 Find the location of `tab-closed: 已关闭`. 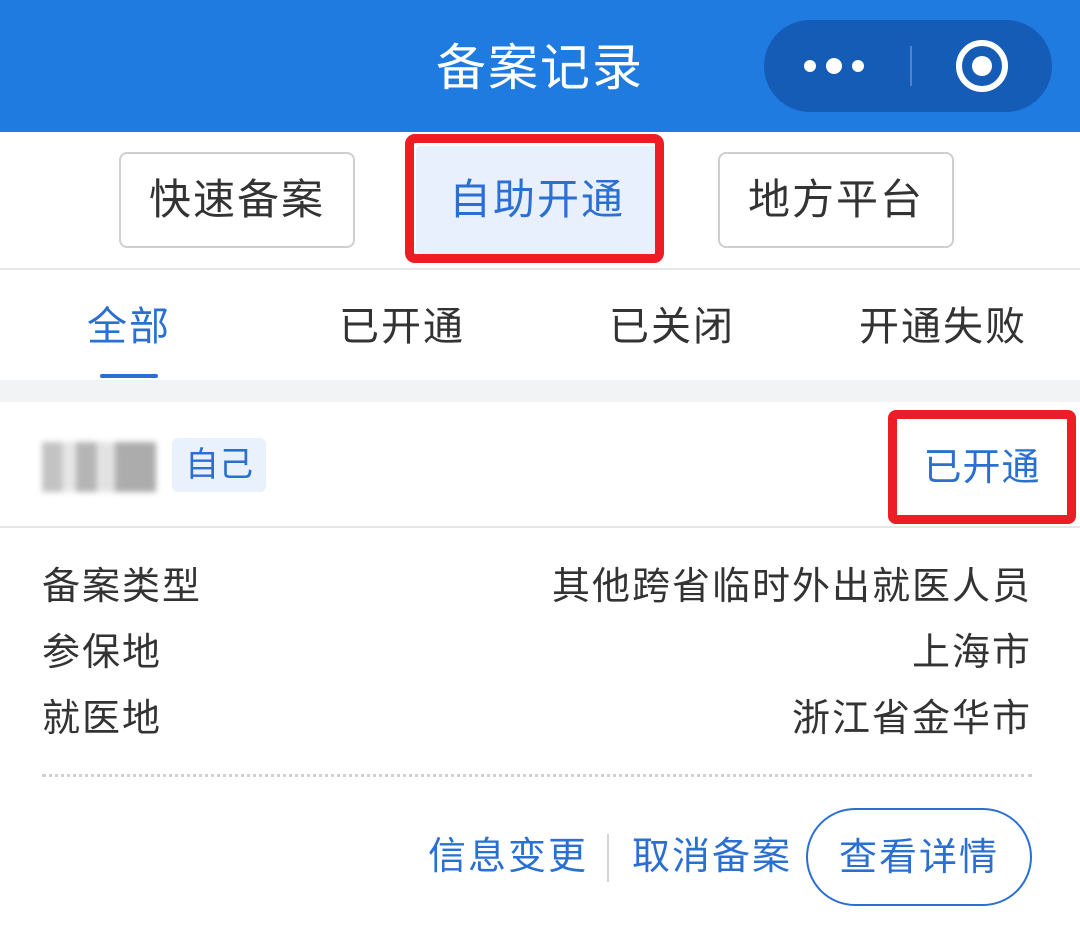

tab-closed: 已关闭 is located at coordinates (672, 327).